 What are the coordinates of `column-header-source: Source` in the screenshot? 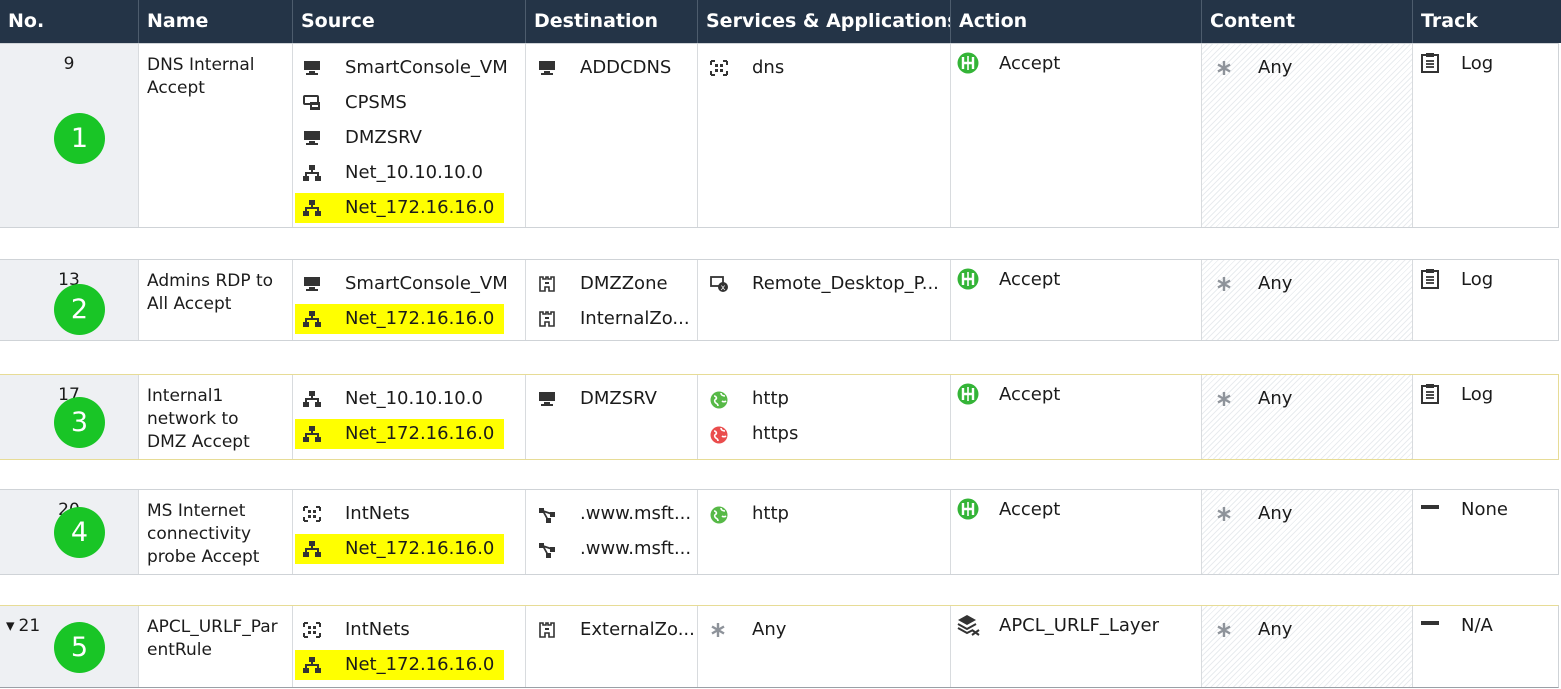 It's located at (409, 21).